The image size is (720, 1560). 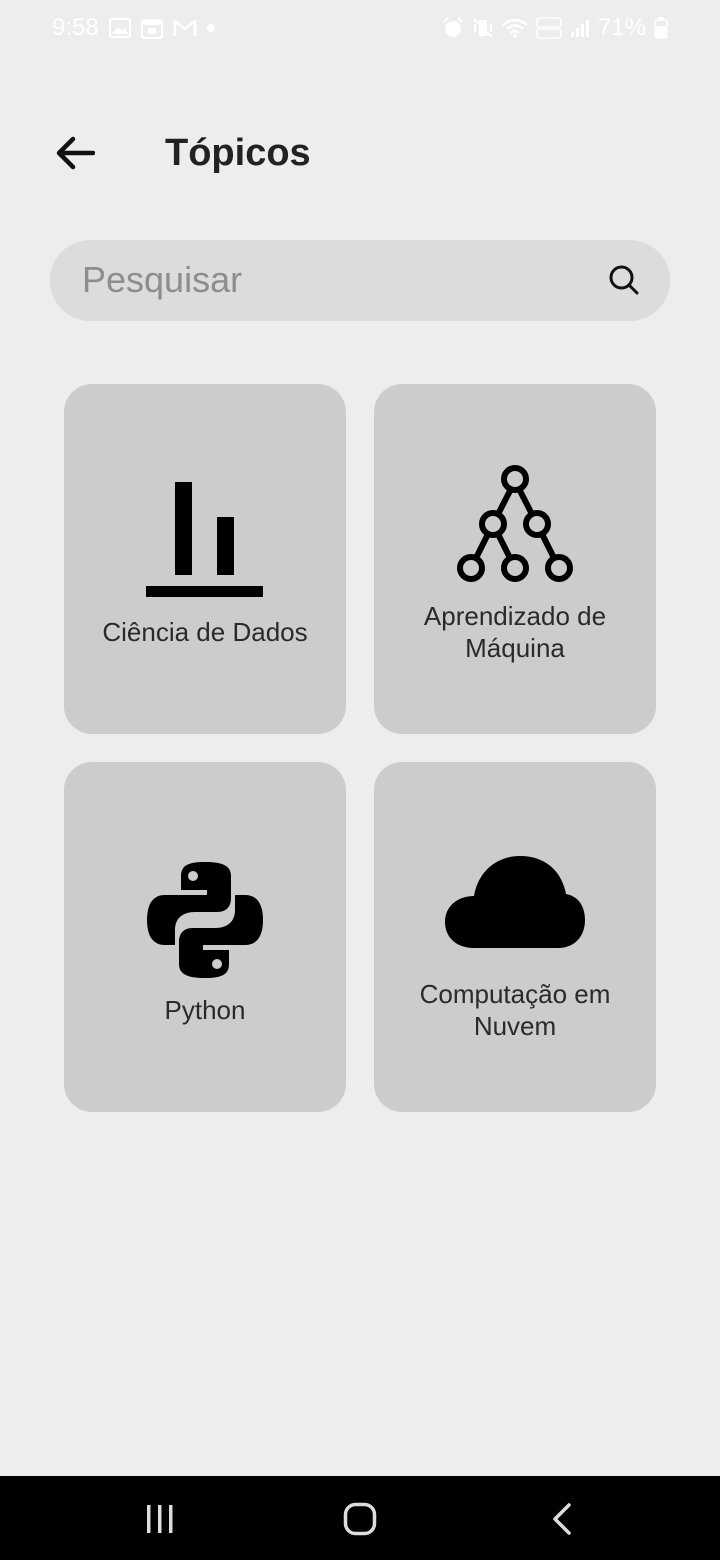 I want to click on search-input, so click(x=332, y=280).